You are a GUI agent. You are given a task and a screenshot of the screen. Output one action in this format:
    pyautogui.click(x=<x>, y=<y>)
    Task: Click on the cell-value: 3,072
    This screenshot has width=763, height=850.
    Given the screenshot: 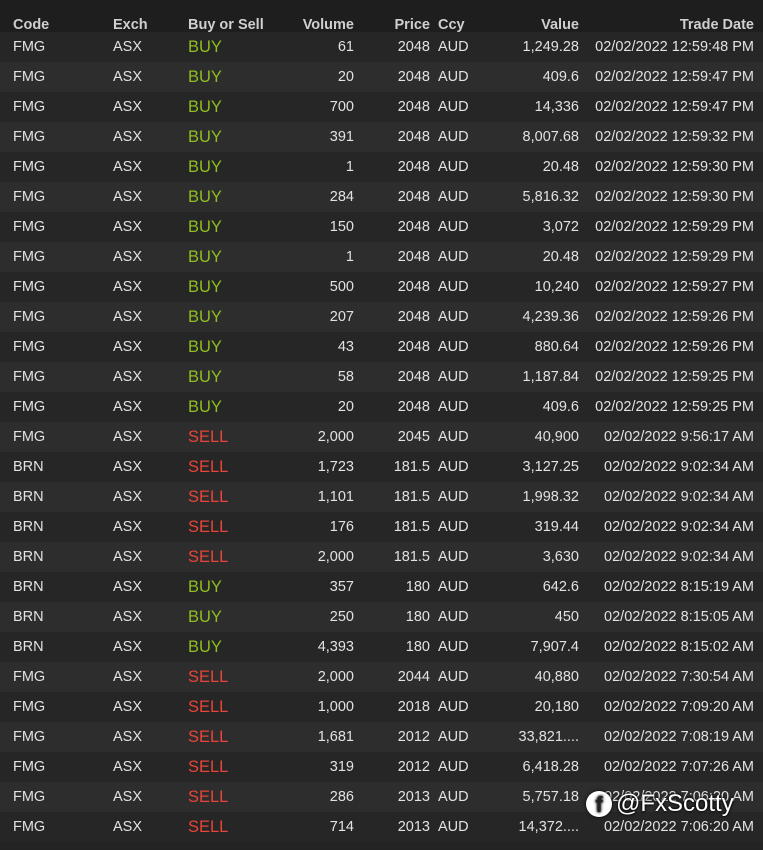 What is the action you would take?
    pyautogui.click(x=560, y=227)
    